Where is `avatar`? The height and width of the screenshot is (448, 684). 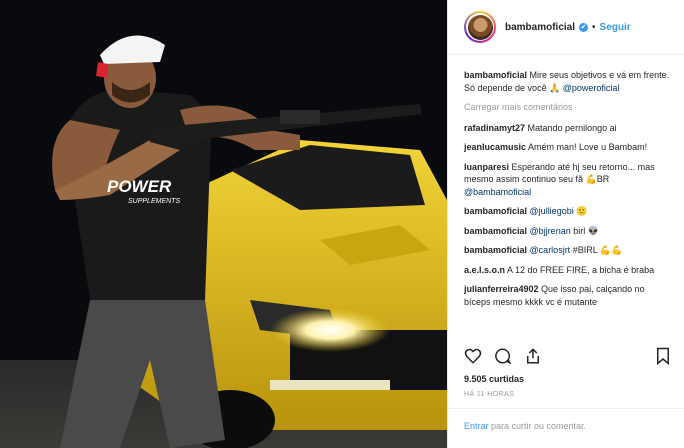 avatar is located at coordinates (480, 27).